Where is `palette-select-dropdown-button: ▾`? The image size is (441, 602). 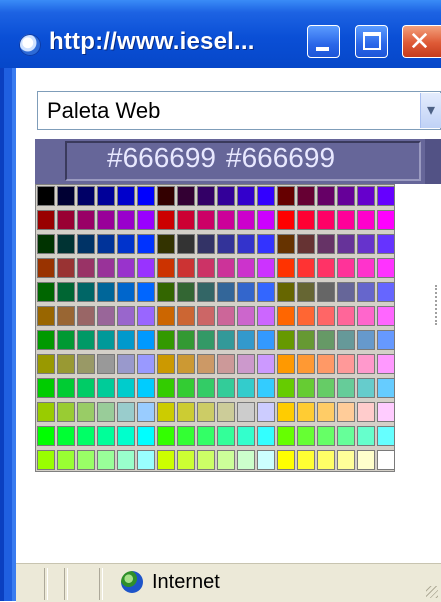 palette-select-dropdown-button: ▾ is located at coordinates (430, 110).